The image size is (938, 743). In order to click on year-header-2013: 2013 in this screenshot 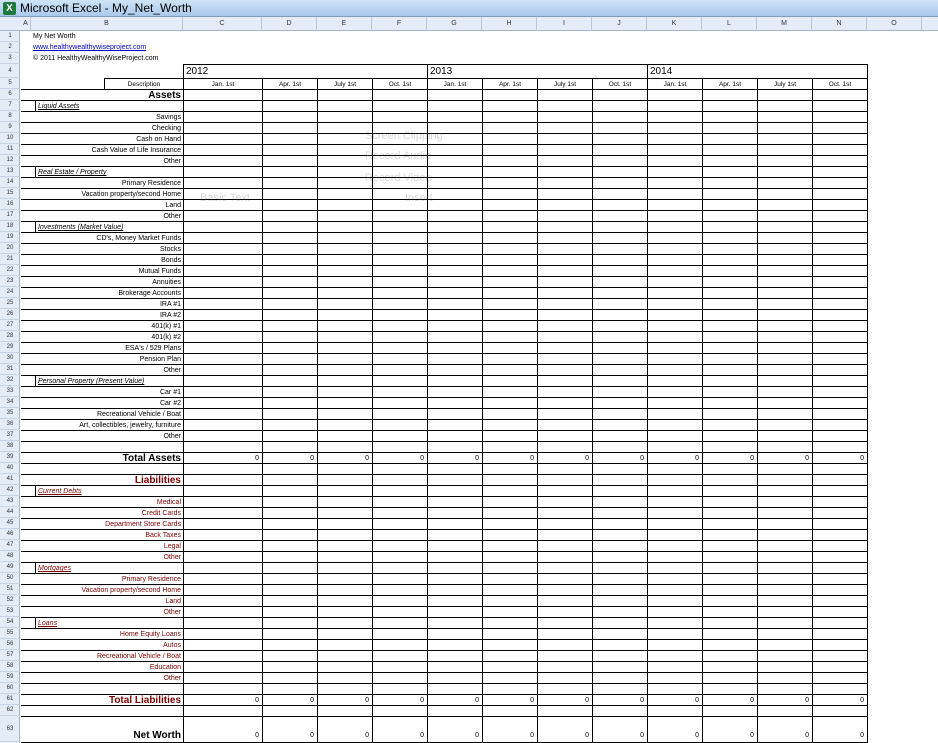, I will do `click(537, 71)`.